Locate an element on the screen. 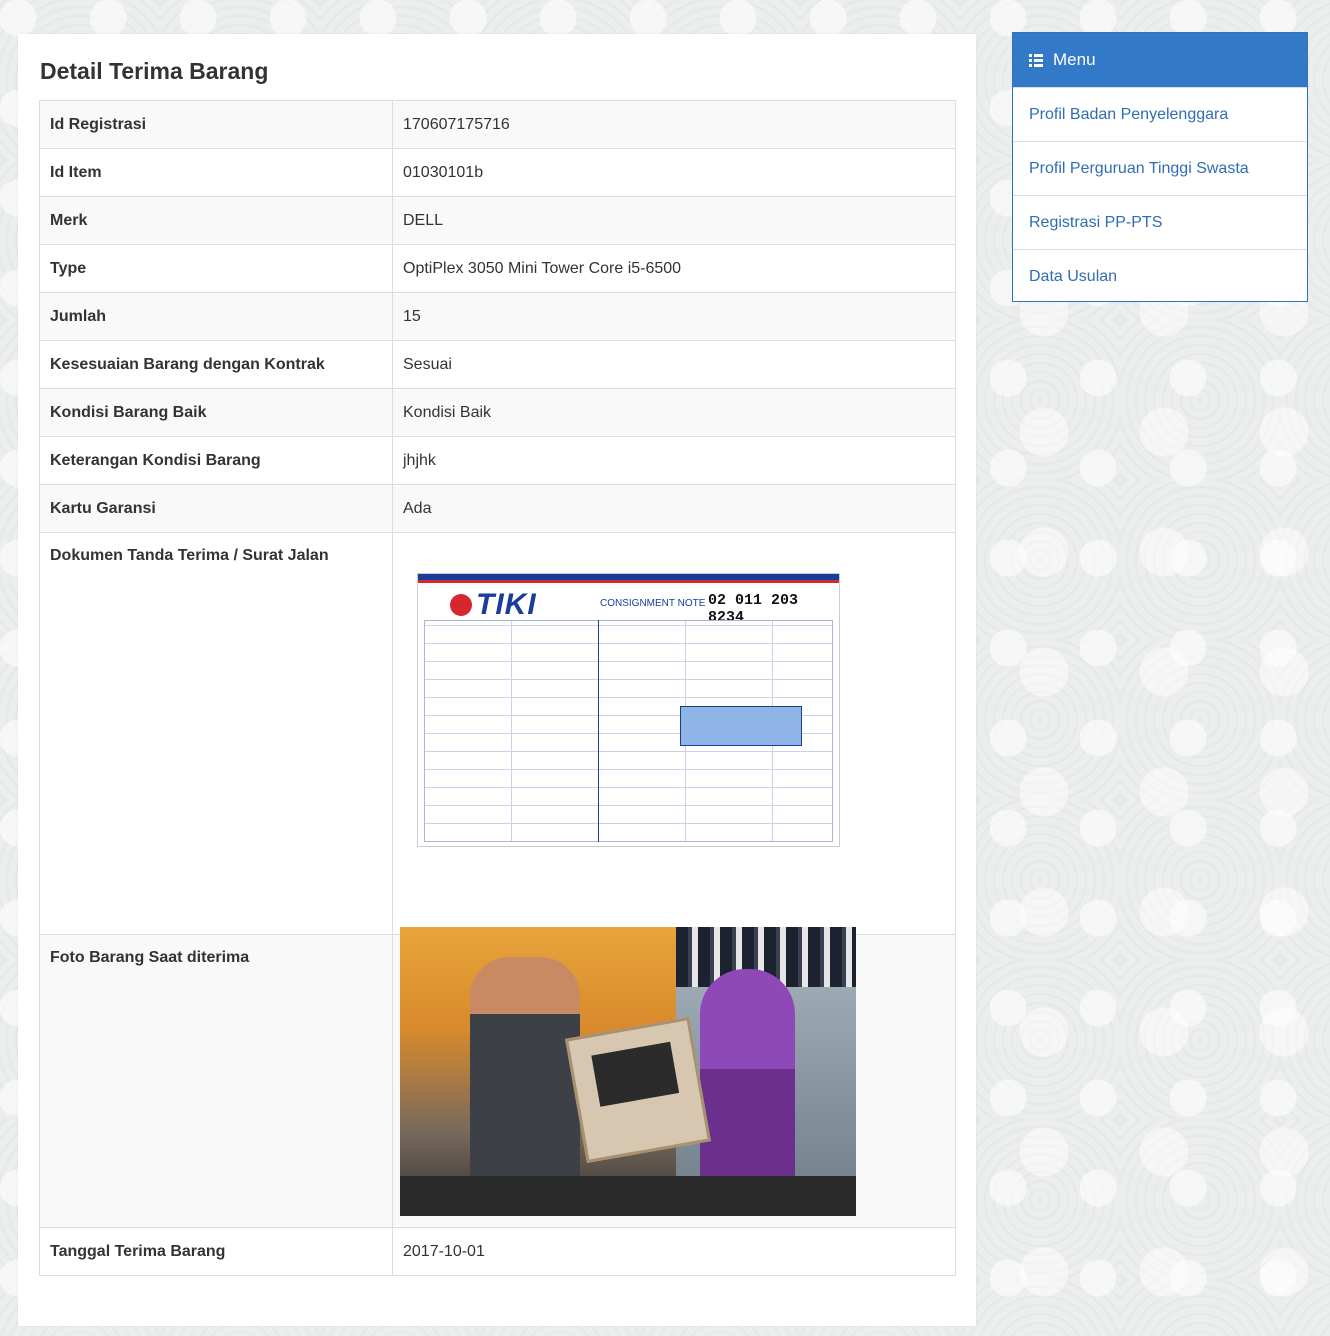 Image resolution: width=1330 pixels, height=1336 pixels. table-row: Kondisi Barang Baik Kondisi Baik is located at coordinates (497, 412).